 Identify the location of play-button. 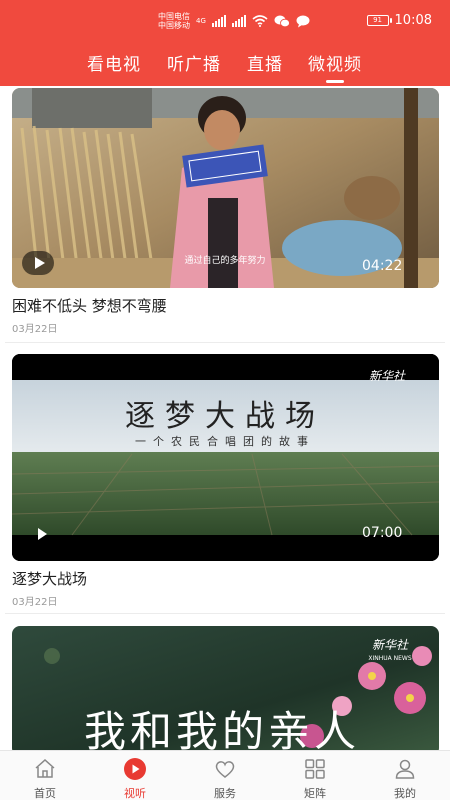
(38, 263).